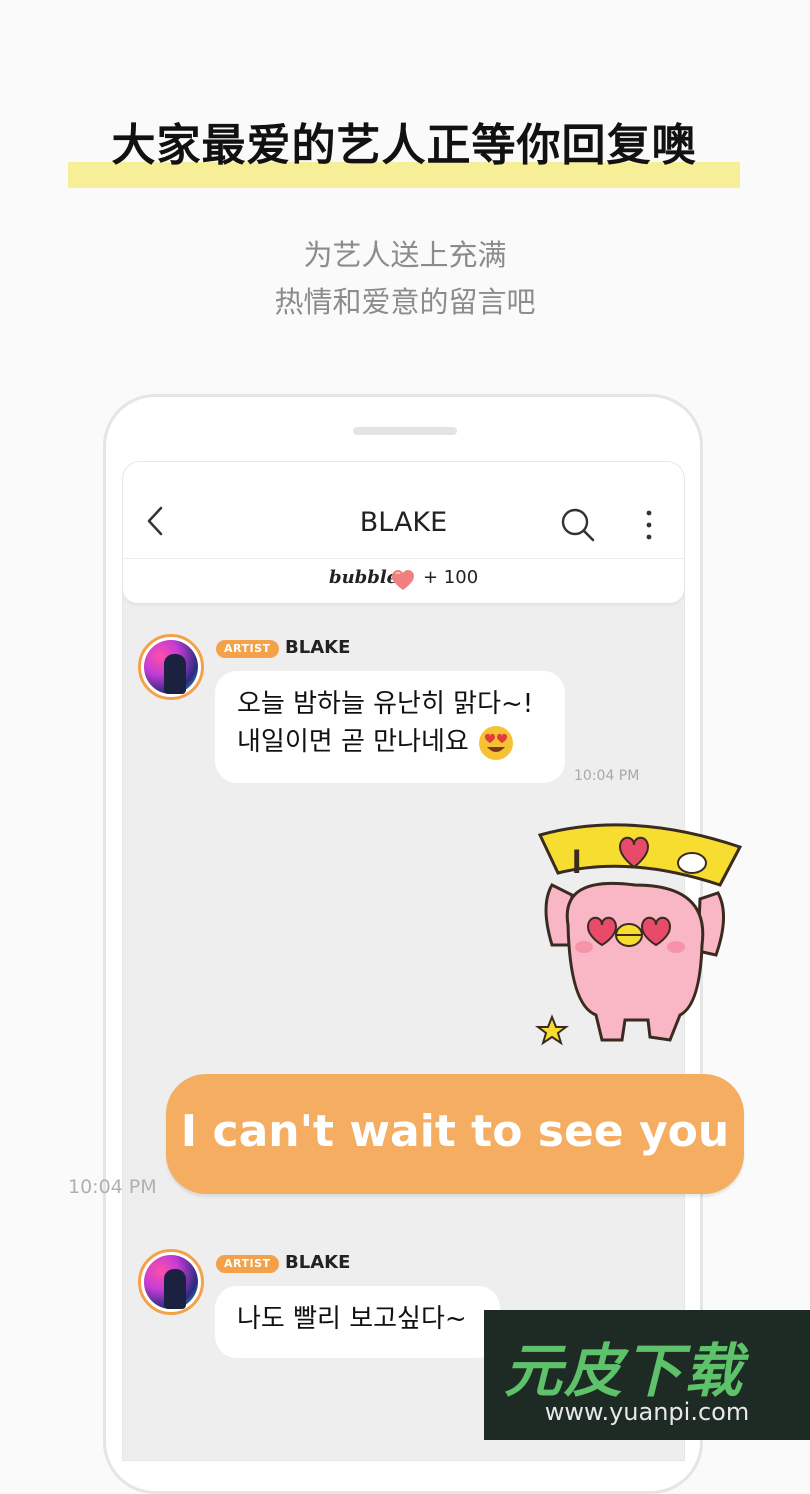 The image size is (810, 1494). What do you see at coordinates (352, 1319) in the screenshot?
I see `message-line-1: 나도 빨리 보고싶다~` at bounding box center [352, 1319].